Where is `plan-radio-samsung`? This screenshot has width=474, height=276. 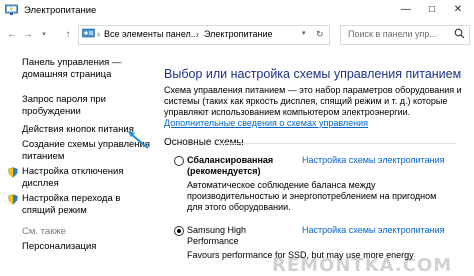
plan-radio-samsung is located at coordinates (179, 231).